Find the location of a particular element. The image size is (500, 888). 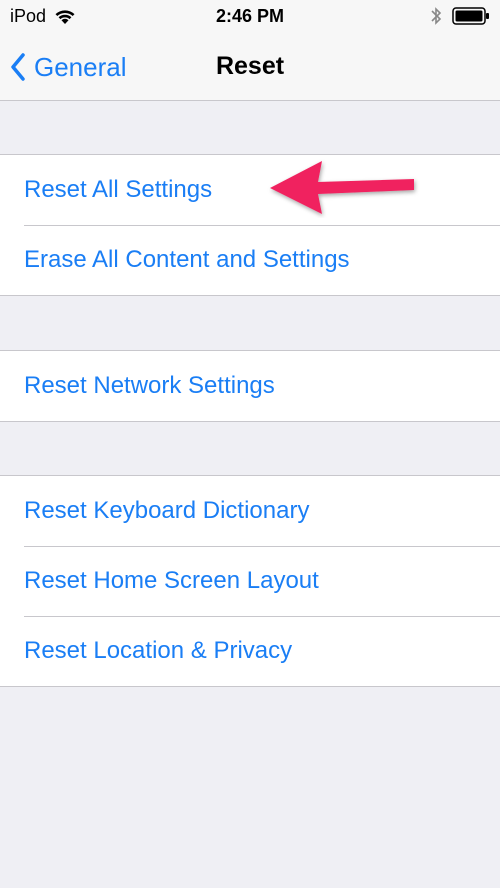

bluetooth-icon is located at coordinates (436, 16).